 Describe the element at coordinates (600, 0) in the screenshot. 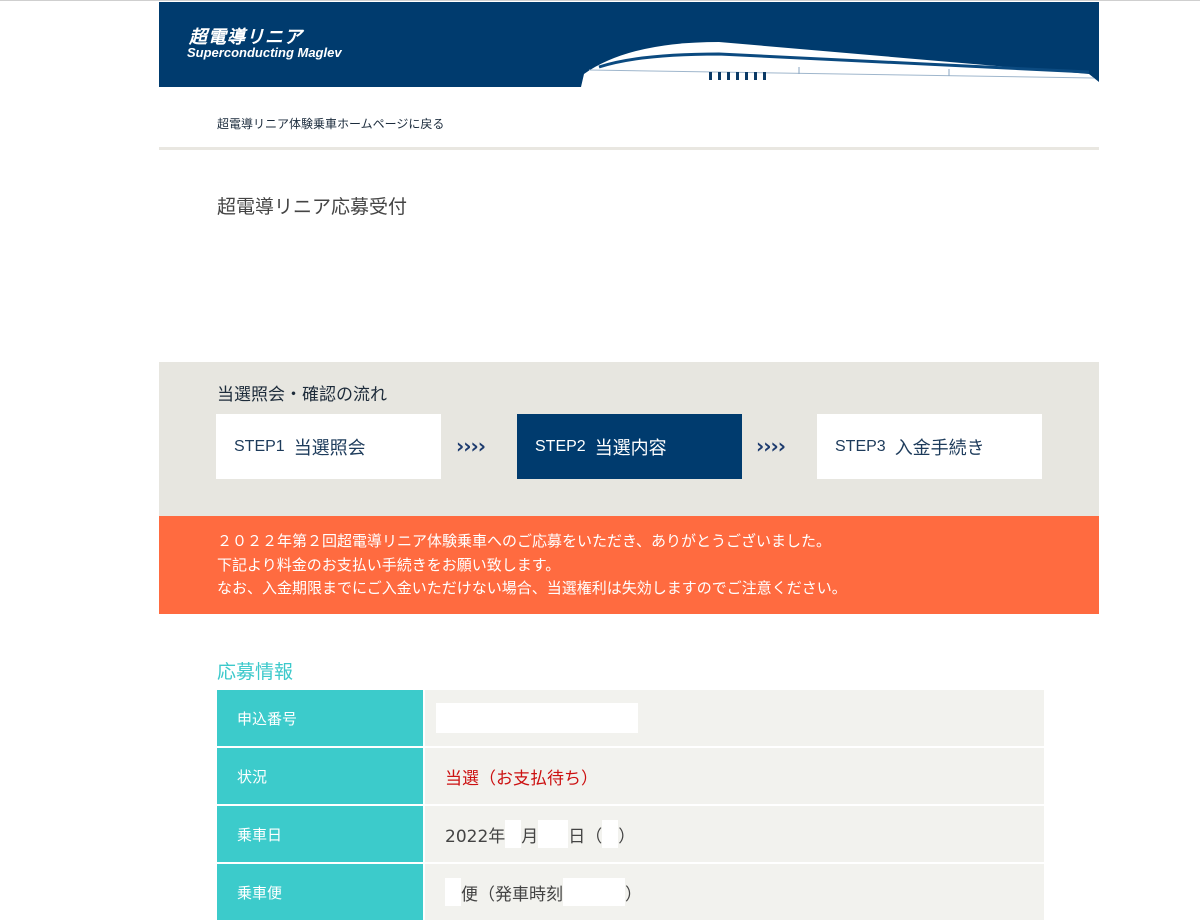

I see `top-border` at that location.